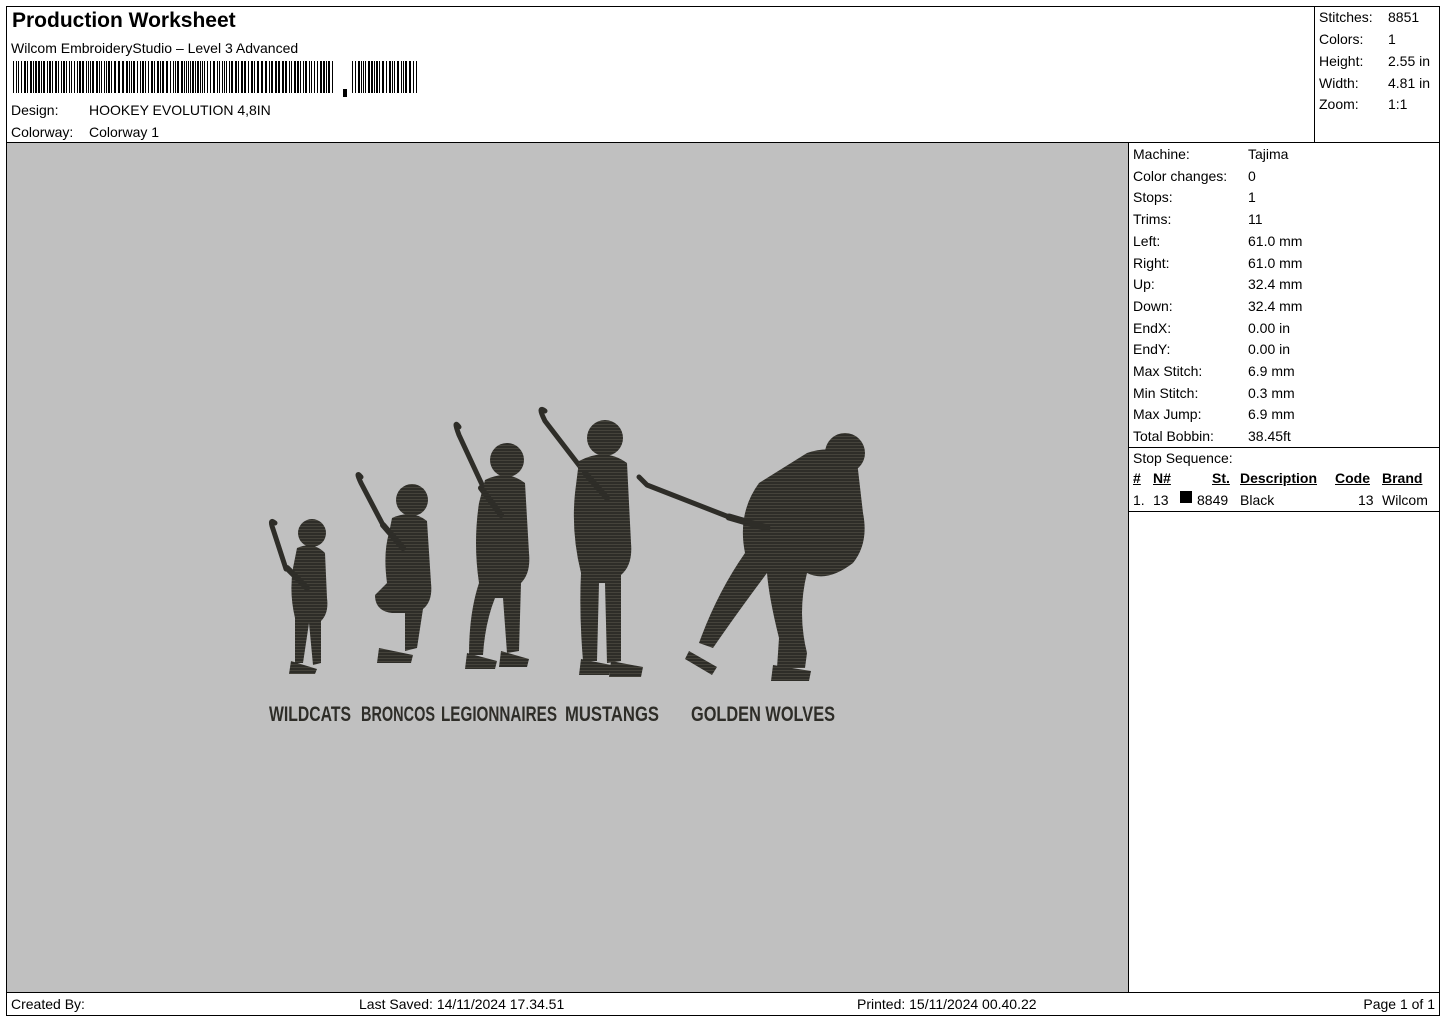 The height and width of the screenshot is (1021, 1445). What do you see at coordinates (1137, 478) in the screenshot?
I see `col-header-num: #` at bounding box center [1137, 478].